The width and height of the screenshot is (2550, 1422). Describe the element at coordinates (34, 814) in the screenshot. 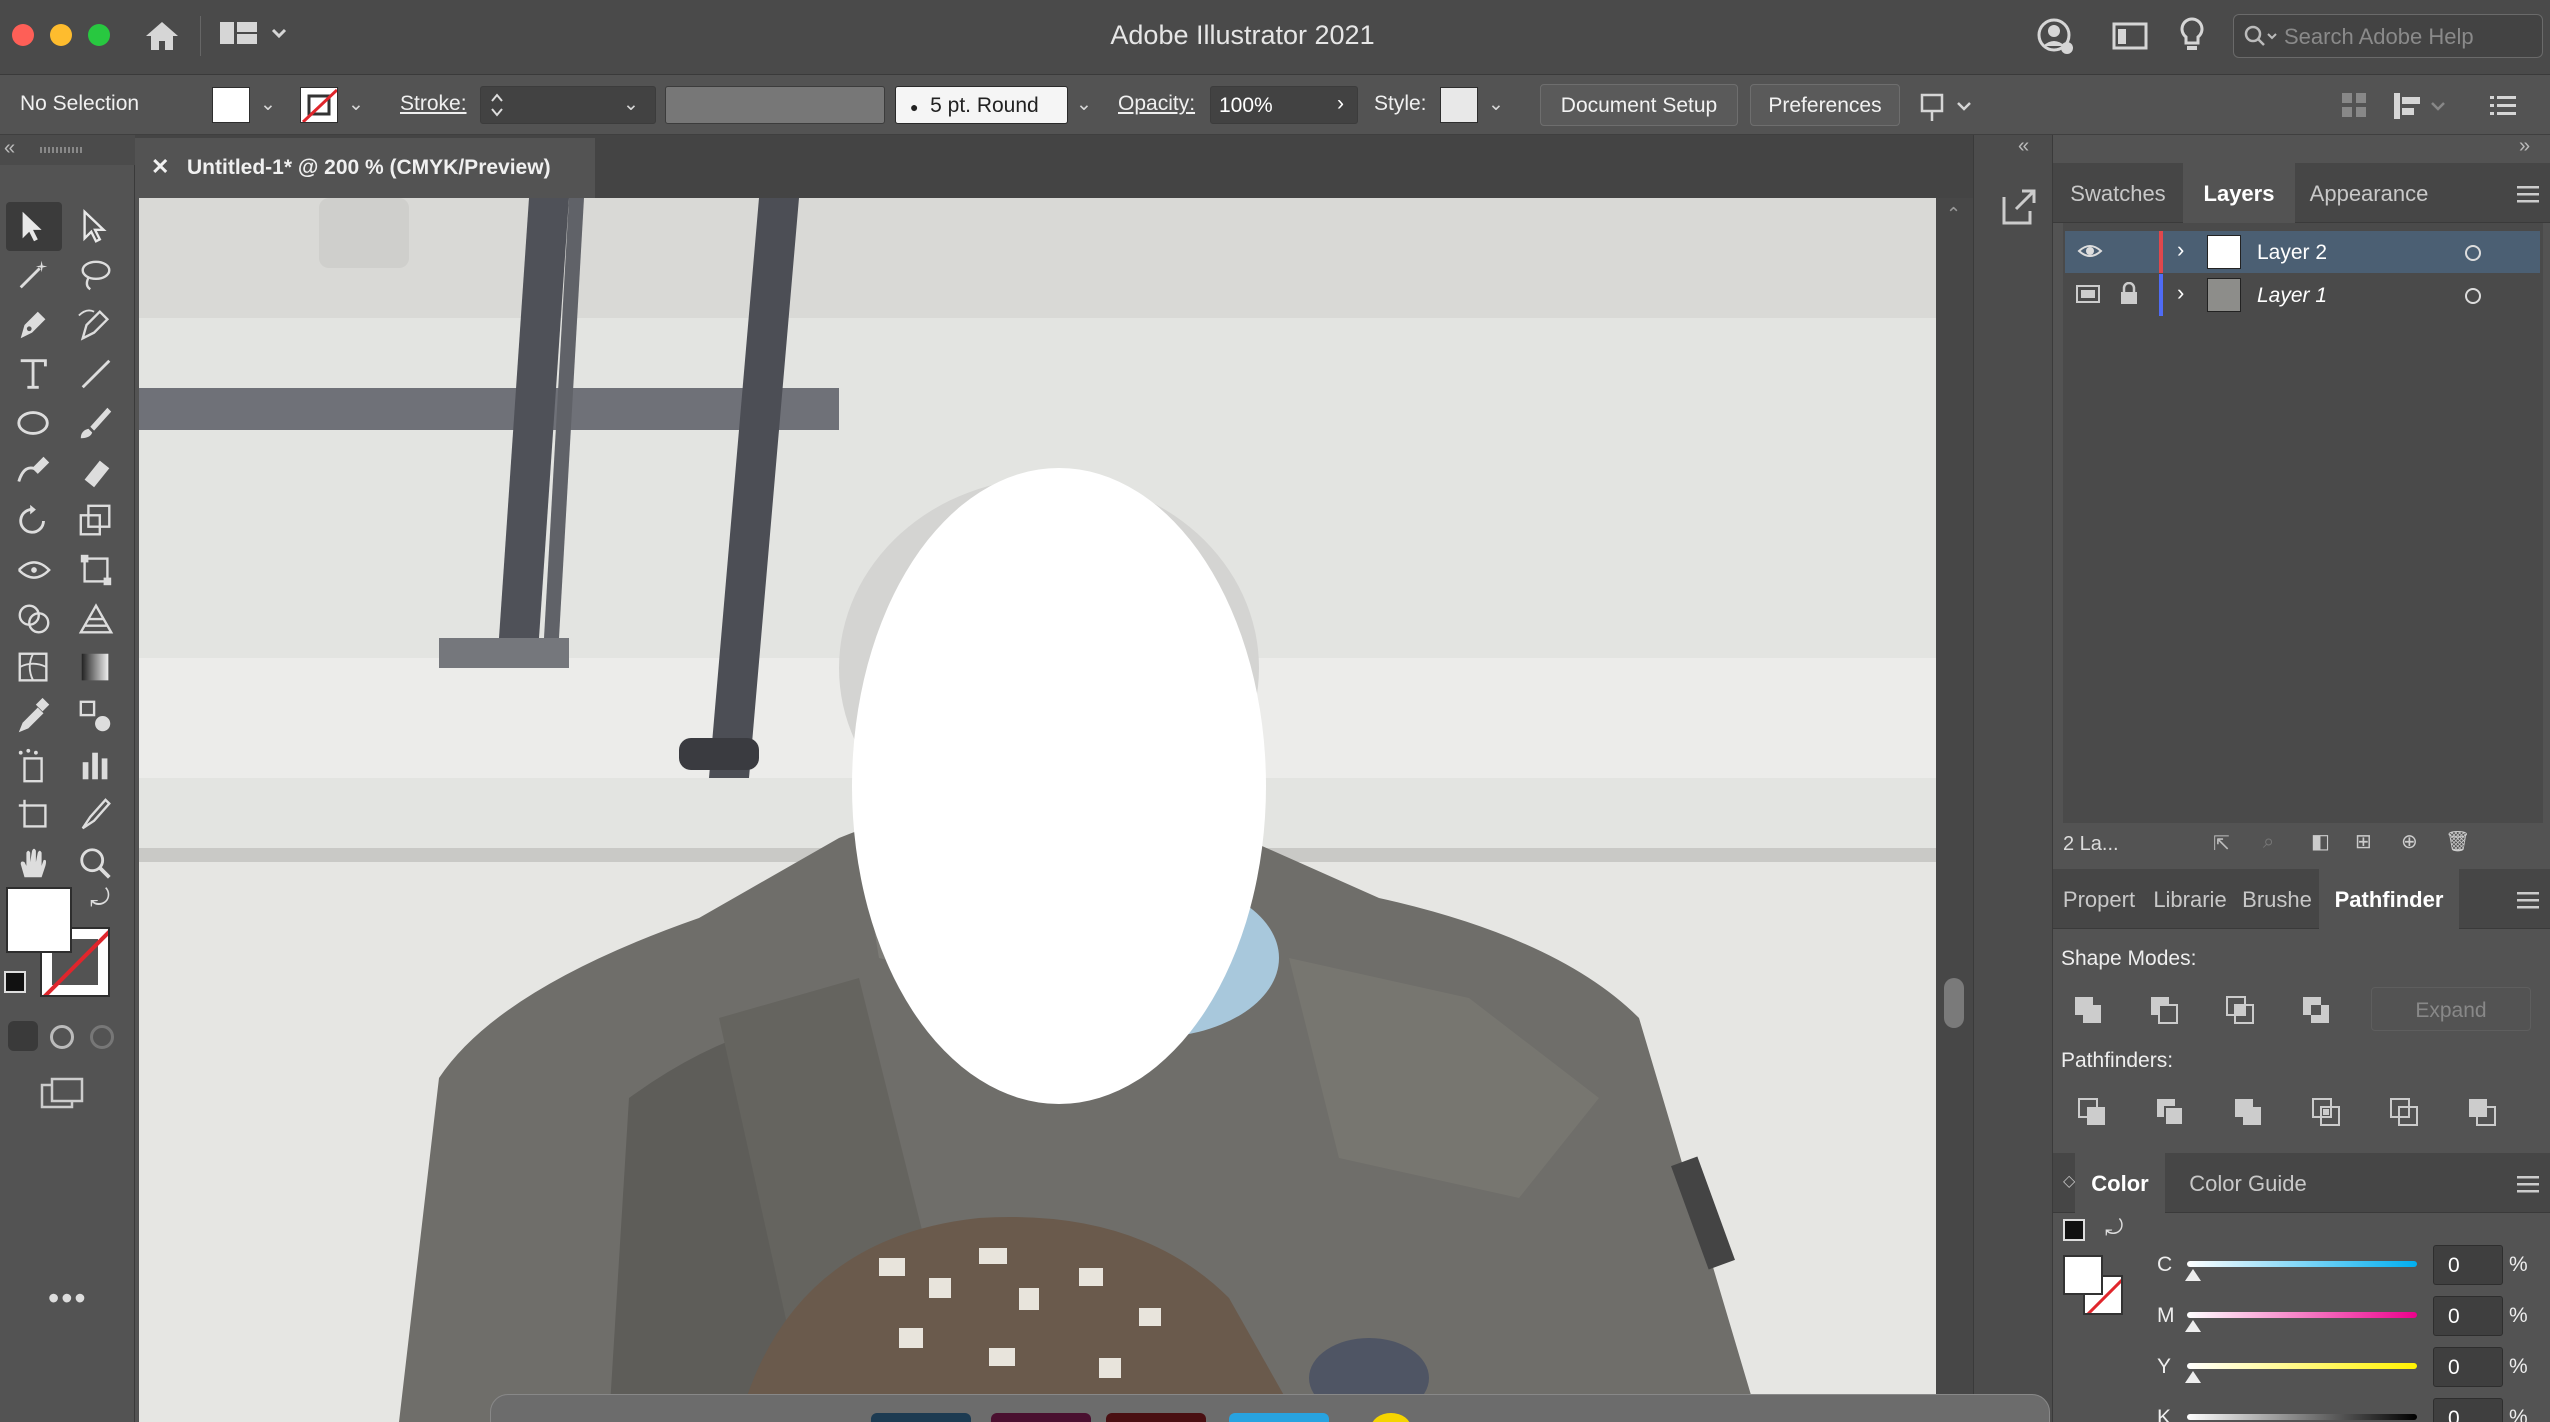

I see `artboard-tool-icon` at that location.